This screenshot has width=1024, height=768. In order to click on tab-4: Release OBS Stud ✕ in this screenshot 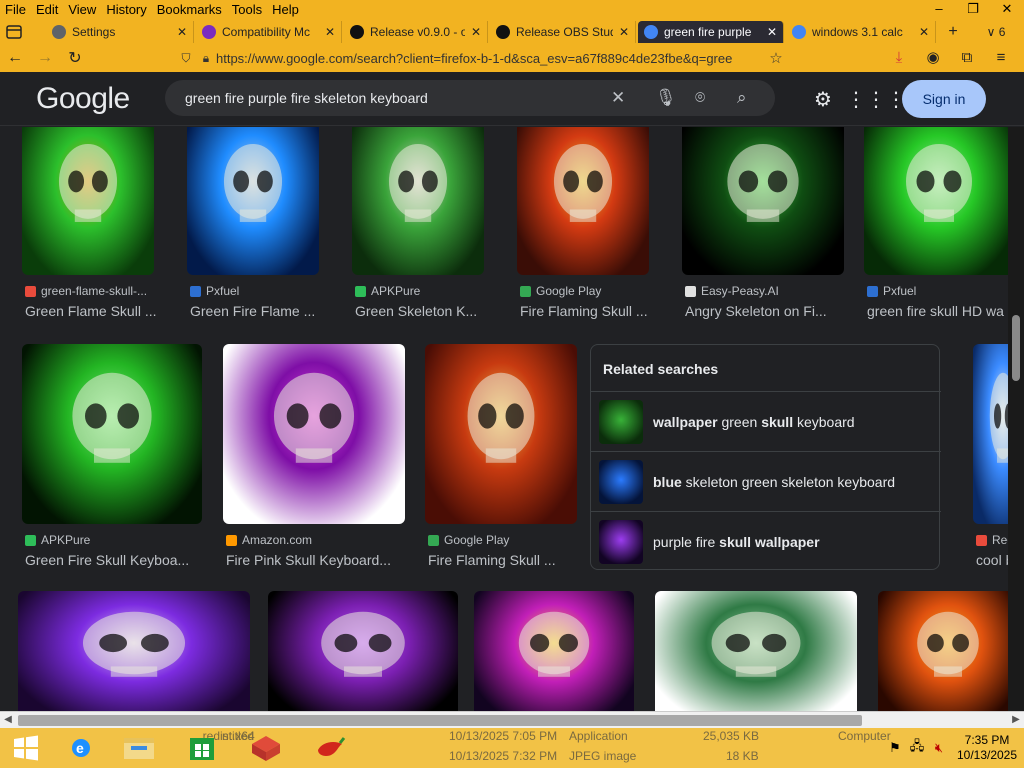, I will do `click(563, 32)`.